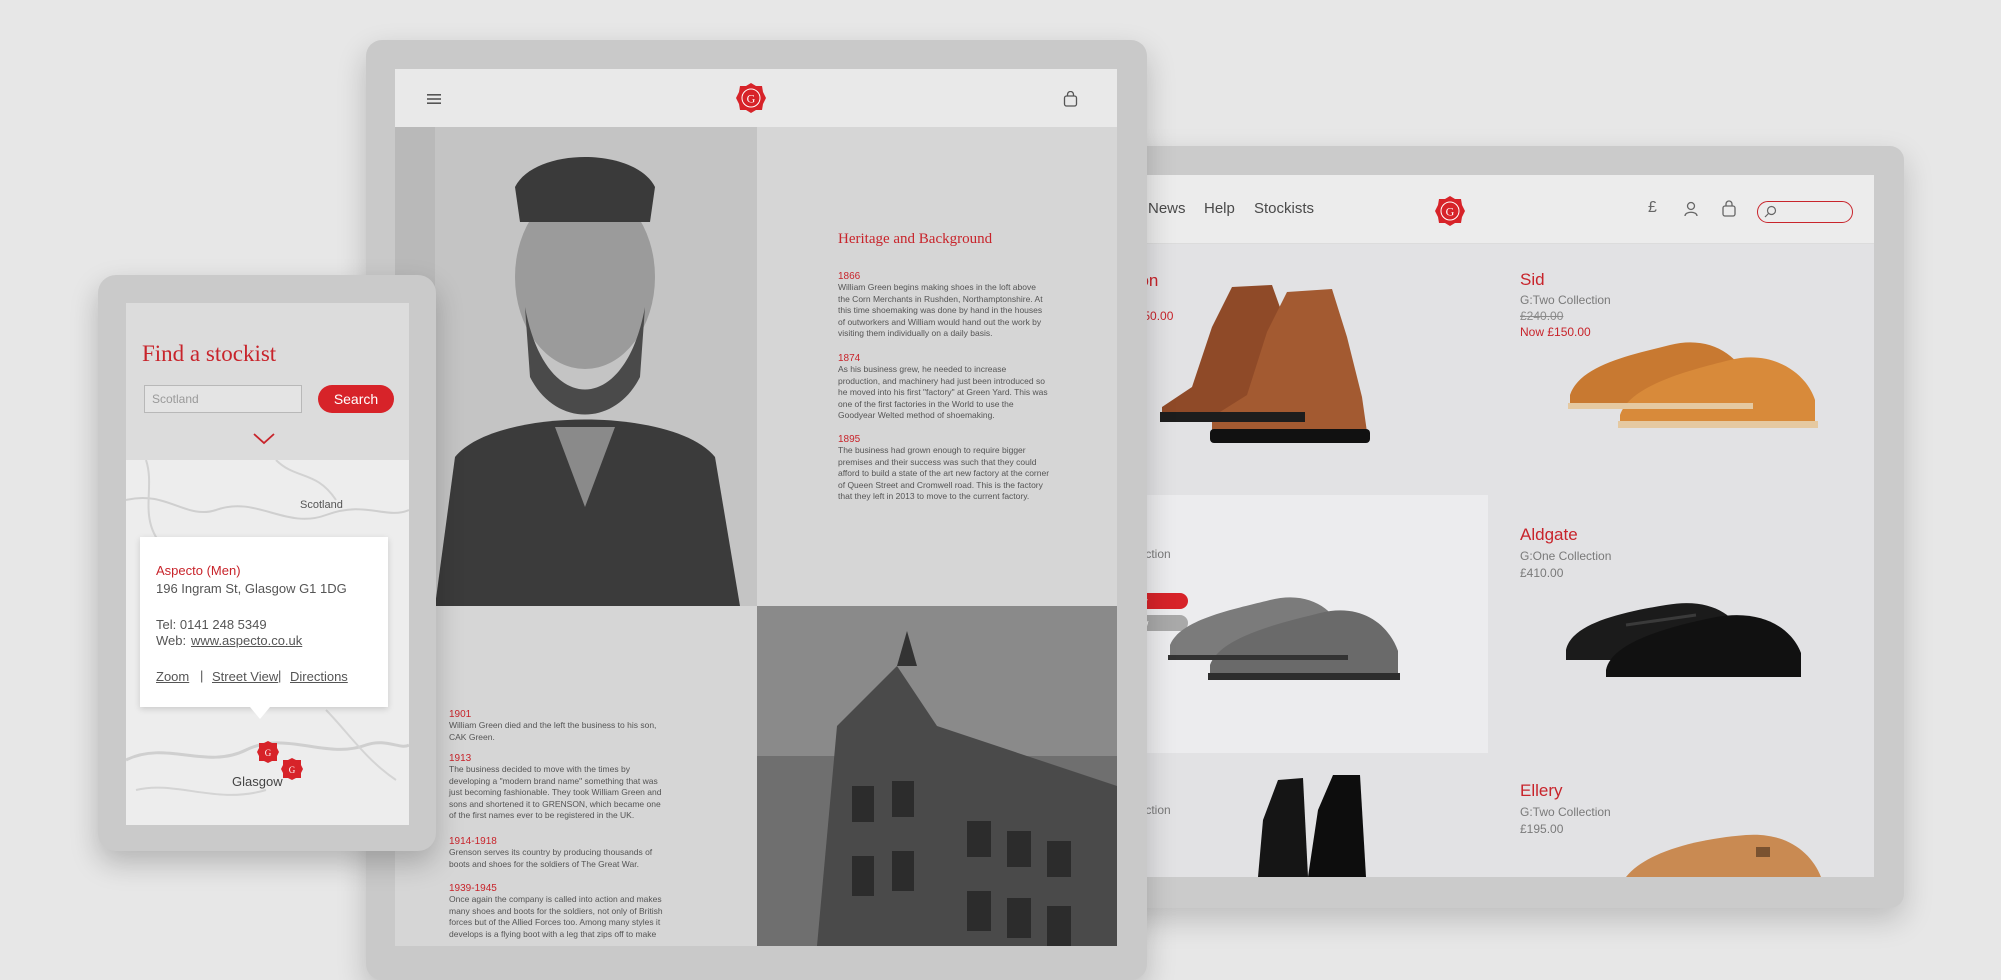 The height and width of the screenshot is (980, 2001). Describe the element at coordinates (1496, 209) in the screenshot. I see `desktop-header: News Help Stockists G £` at that location.